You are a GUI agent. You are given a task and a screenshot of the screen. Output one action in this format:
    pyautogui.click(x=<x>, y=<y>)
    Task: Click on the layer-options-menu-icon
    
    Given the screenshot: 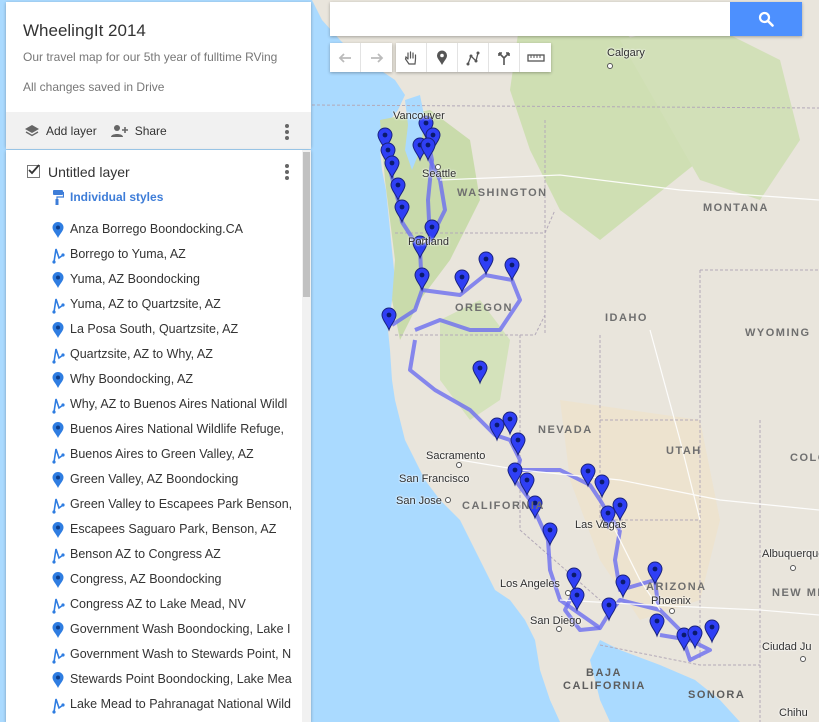 What is the action you would take?
    pyautogui.click(x=287, y=172)
    